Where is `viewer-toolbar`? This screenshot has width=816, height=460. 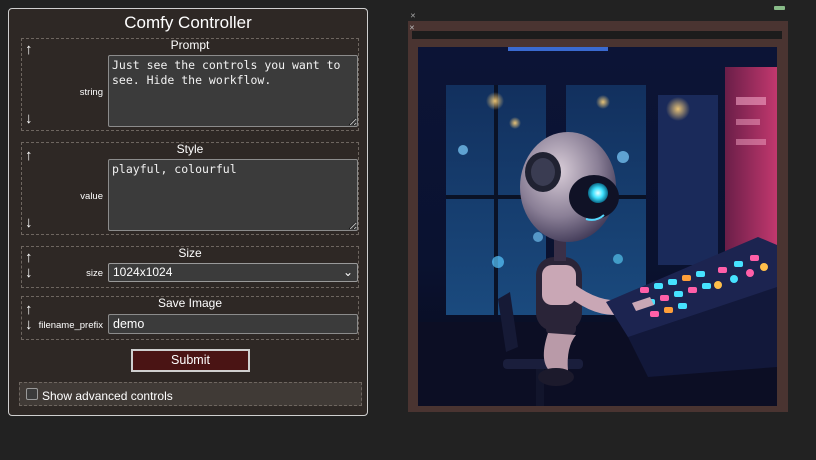
viewer-toolbar is located at coordinates (597, 35).